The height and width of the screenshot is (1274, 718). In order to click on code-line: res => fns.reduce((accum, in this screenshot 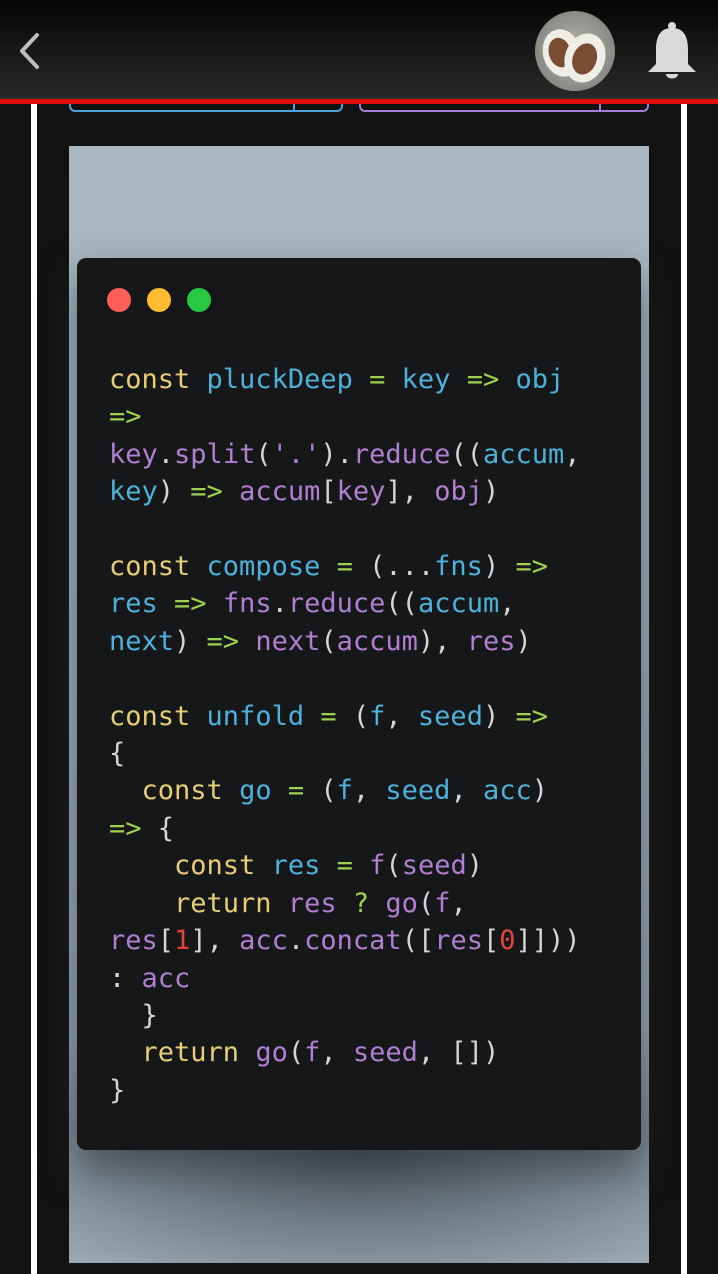, I will do `click(345, 603)`.